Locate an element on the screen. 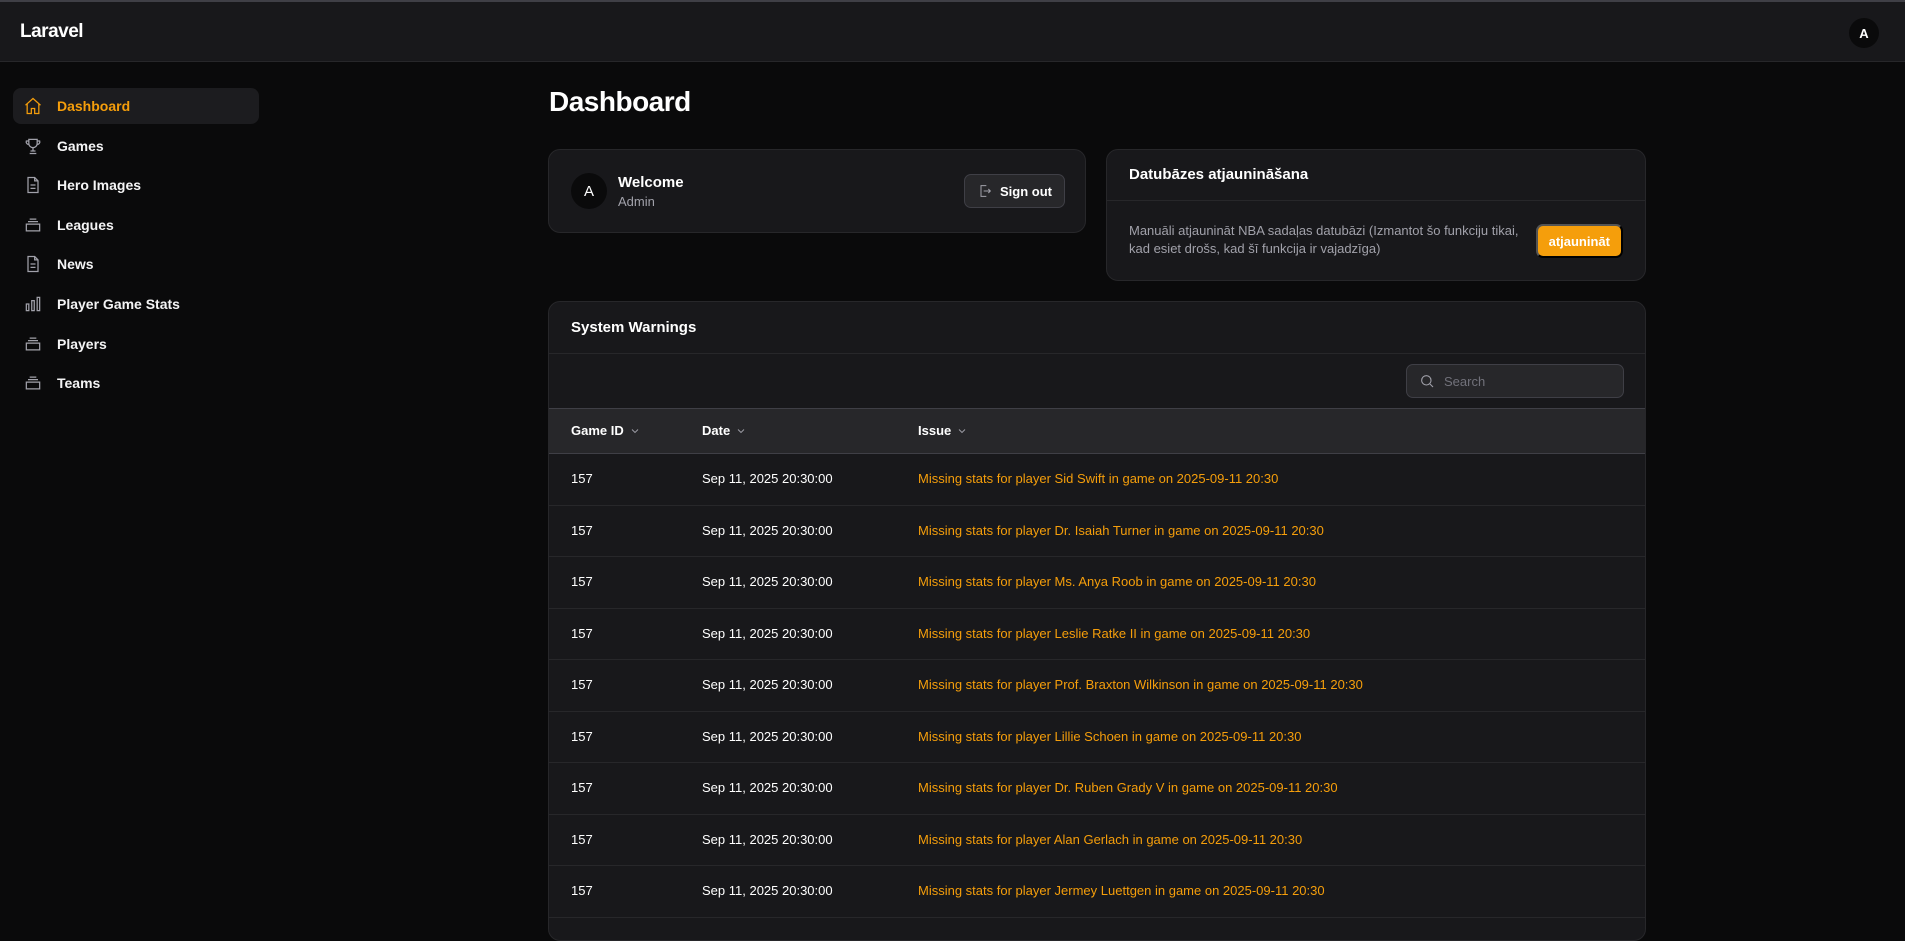 This screenshot has width=1905, height=941. sidebar-item-label: Dashboard is located at coordinates (94, 106).